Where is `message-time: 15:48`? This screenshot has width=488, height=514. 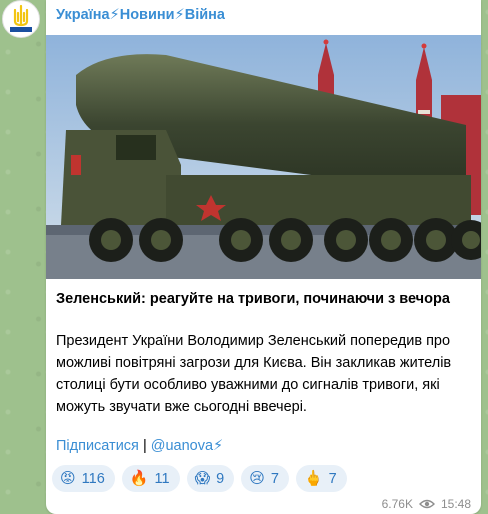 message-time: 15:48 is located at coordinates (455, 504).